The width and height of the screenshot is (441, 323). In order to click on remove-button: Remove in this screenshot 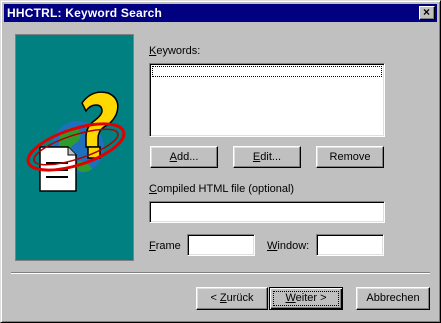, I will do `click(350, 157)`.